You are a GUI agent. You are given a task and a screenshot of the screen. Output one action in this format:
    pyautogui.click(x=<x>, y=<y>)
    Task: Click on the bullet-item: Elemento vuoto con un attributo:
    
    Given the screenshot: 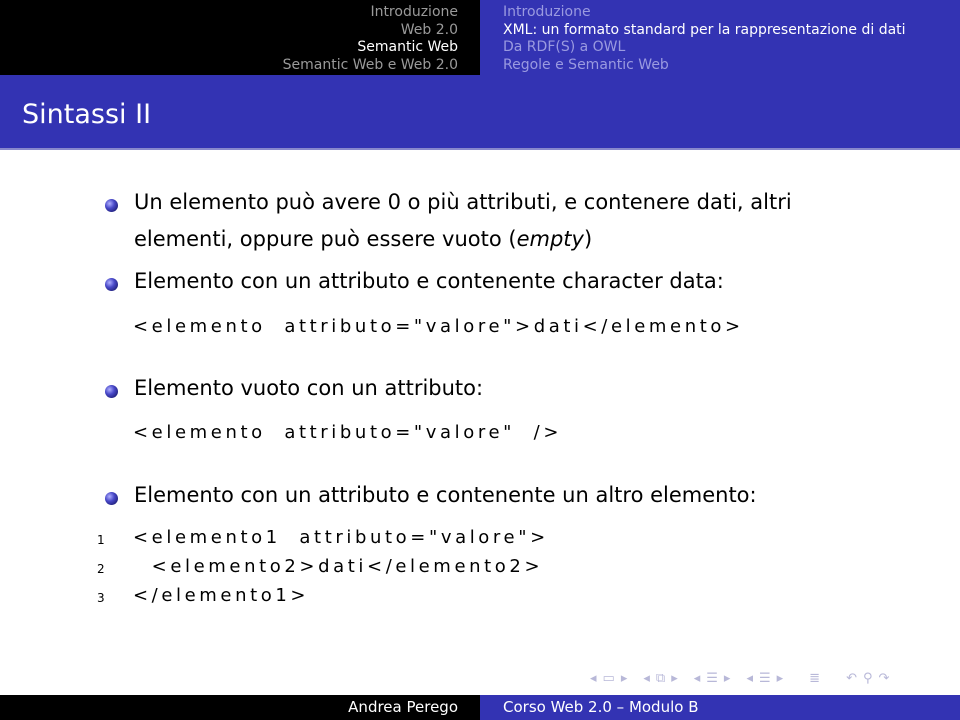 What is the action you would take?
    pyautogui.click(x=294, y=391)
    